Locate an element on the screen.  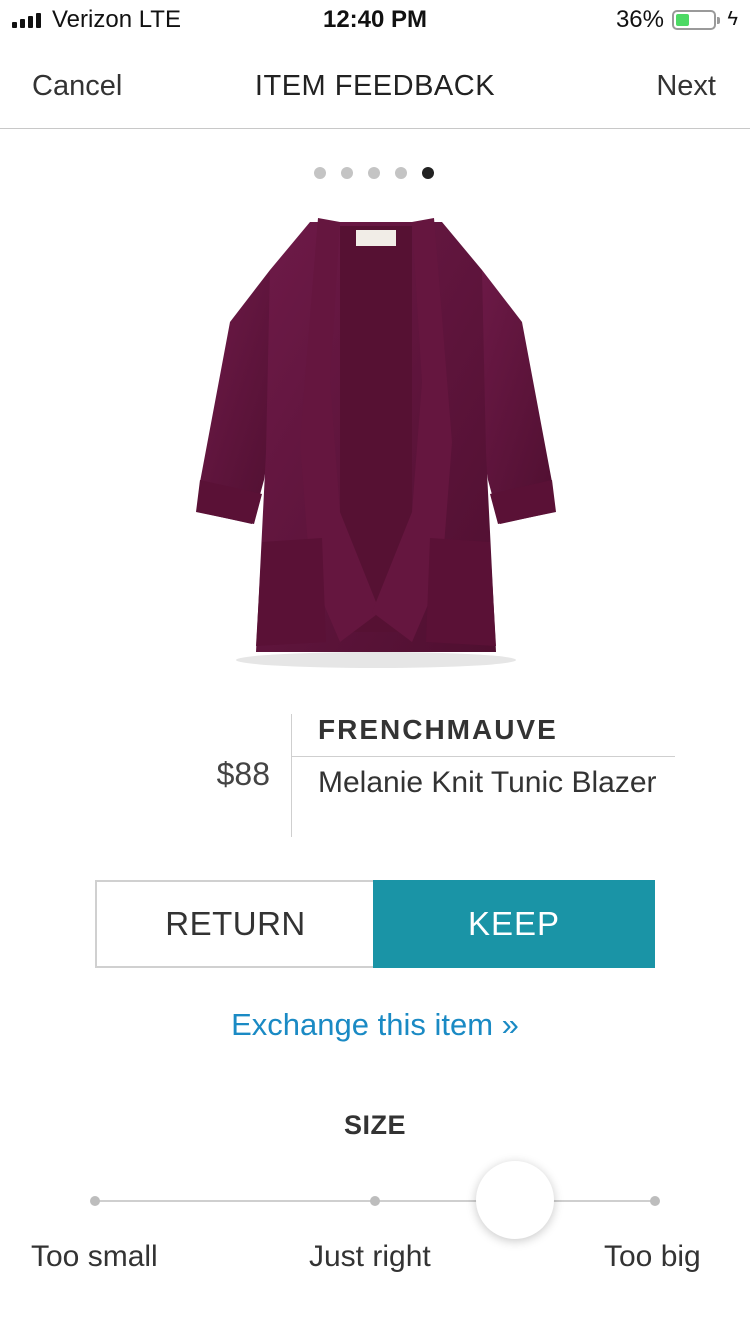
page-indicator is located at coordinates (374, 173).